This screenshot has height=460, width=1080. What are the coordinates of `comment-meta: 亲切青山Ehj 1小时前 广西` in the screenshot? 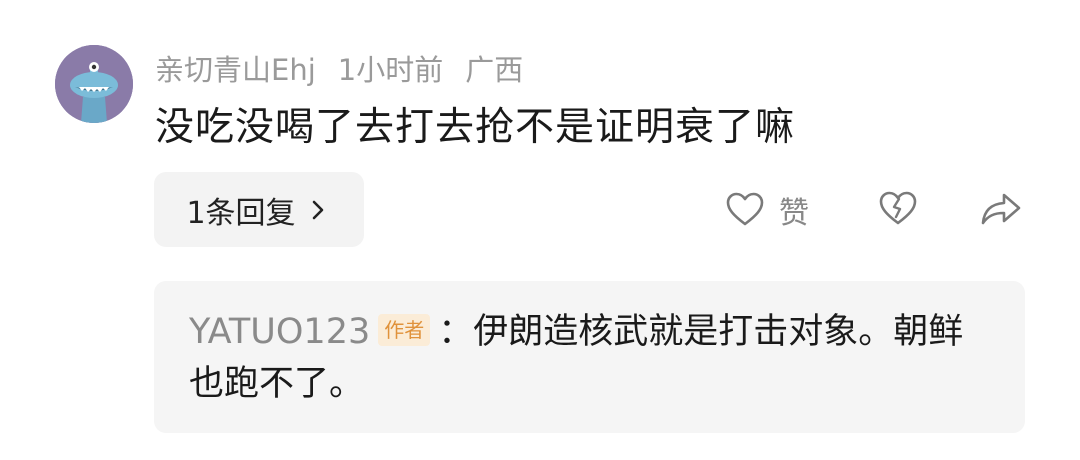 It's located at (339, 68).